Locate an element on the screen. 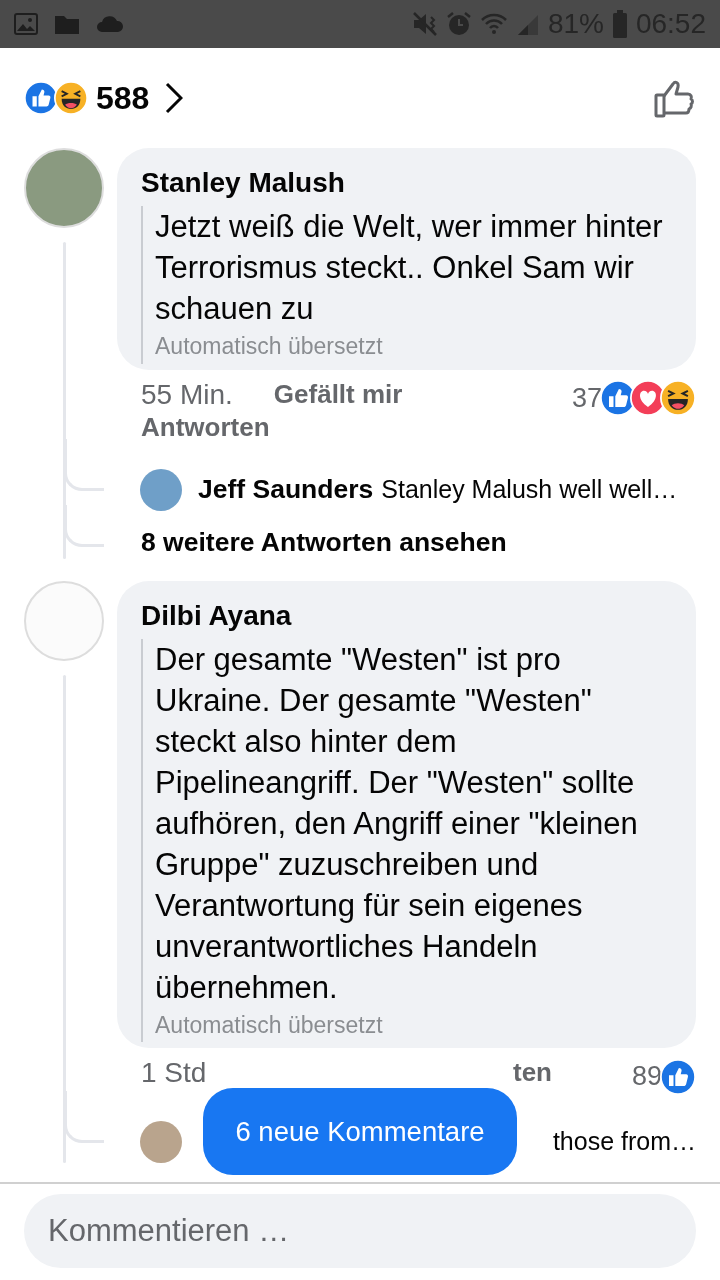 The image size is (720, 1280). cloud-icon is located at coordinates (110, 24).